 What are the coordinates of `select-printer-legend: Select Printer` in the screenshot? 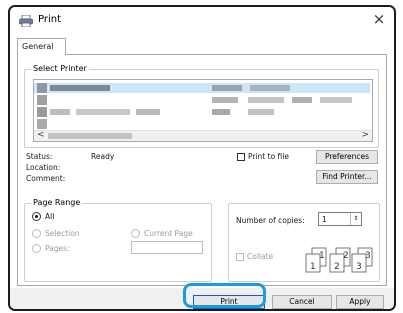 It's located at (60, 68).